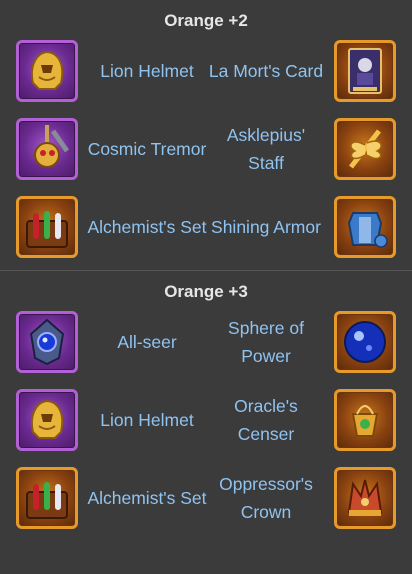 The image size is (412, 574). What do you see at coordinates (47, 342) in the screenshot?
I see `all-seer-icon` at bounding box center [47, 342].